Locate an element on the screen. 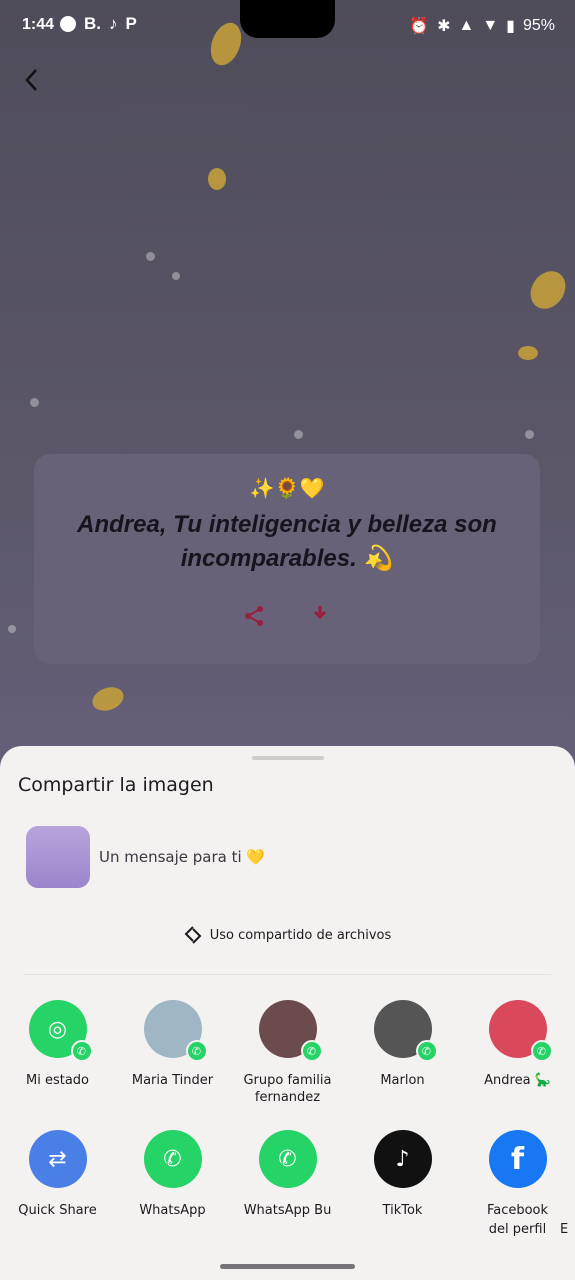 This screenshot has width=575, height=1280. share-target-andrea: ✆ Andrea 🦕 is located at coordinates (517, 1053).